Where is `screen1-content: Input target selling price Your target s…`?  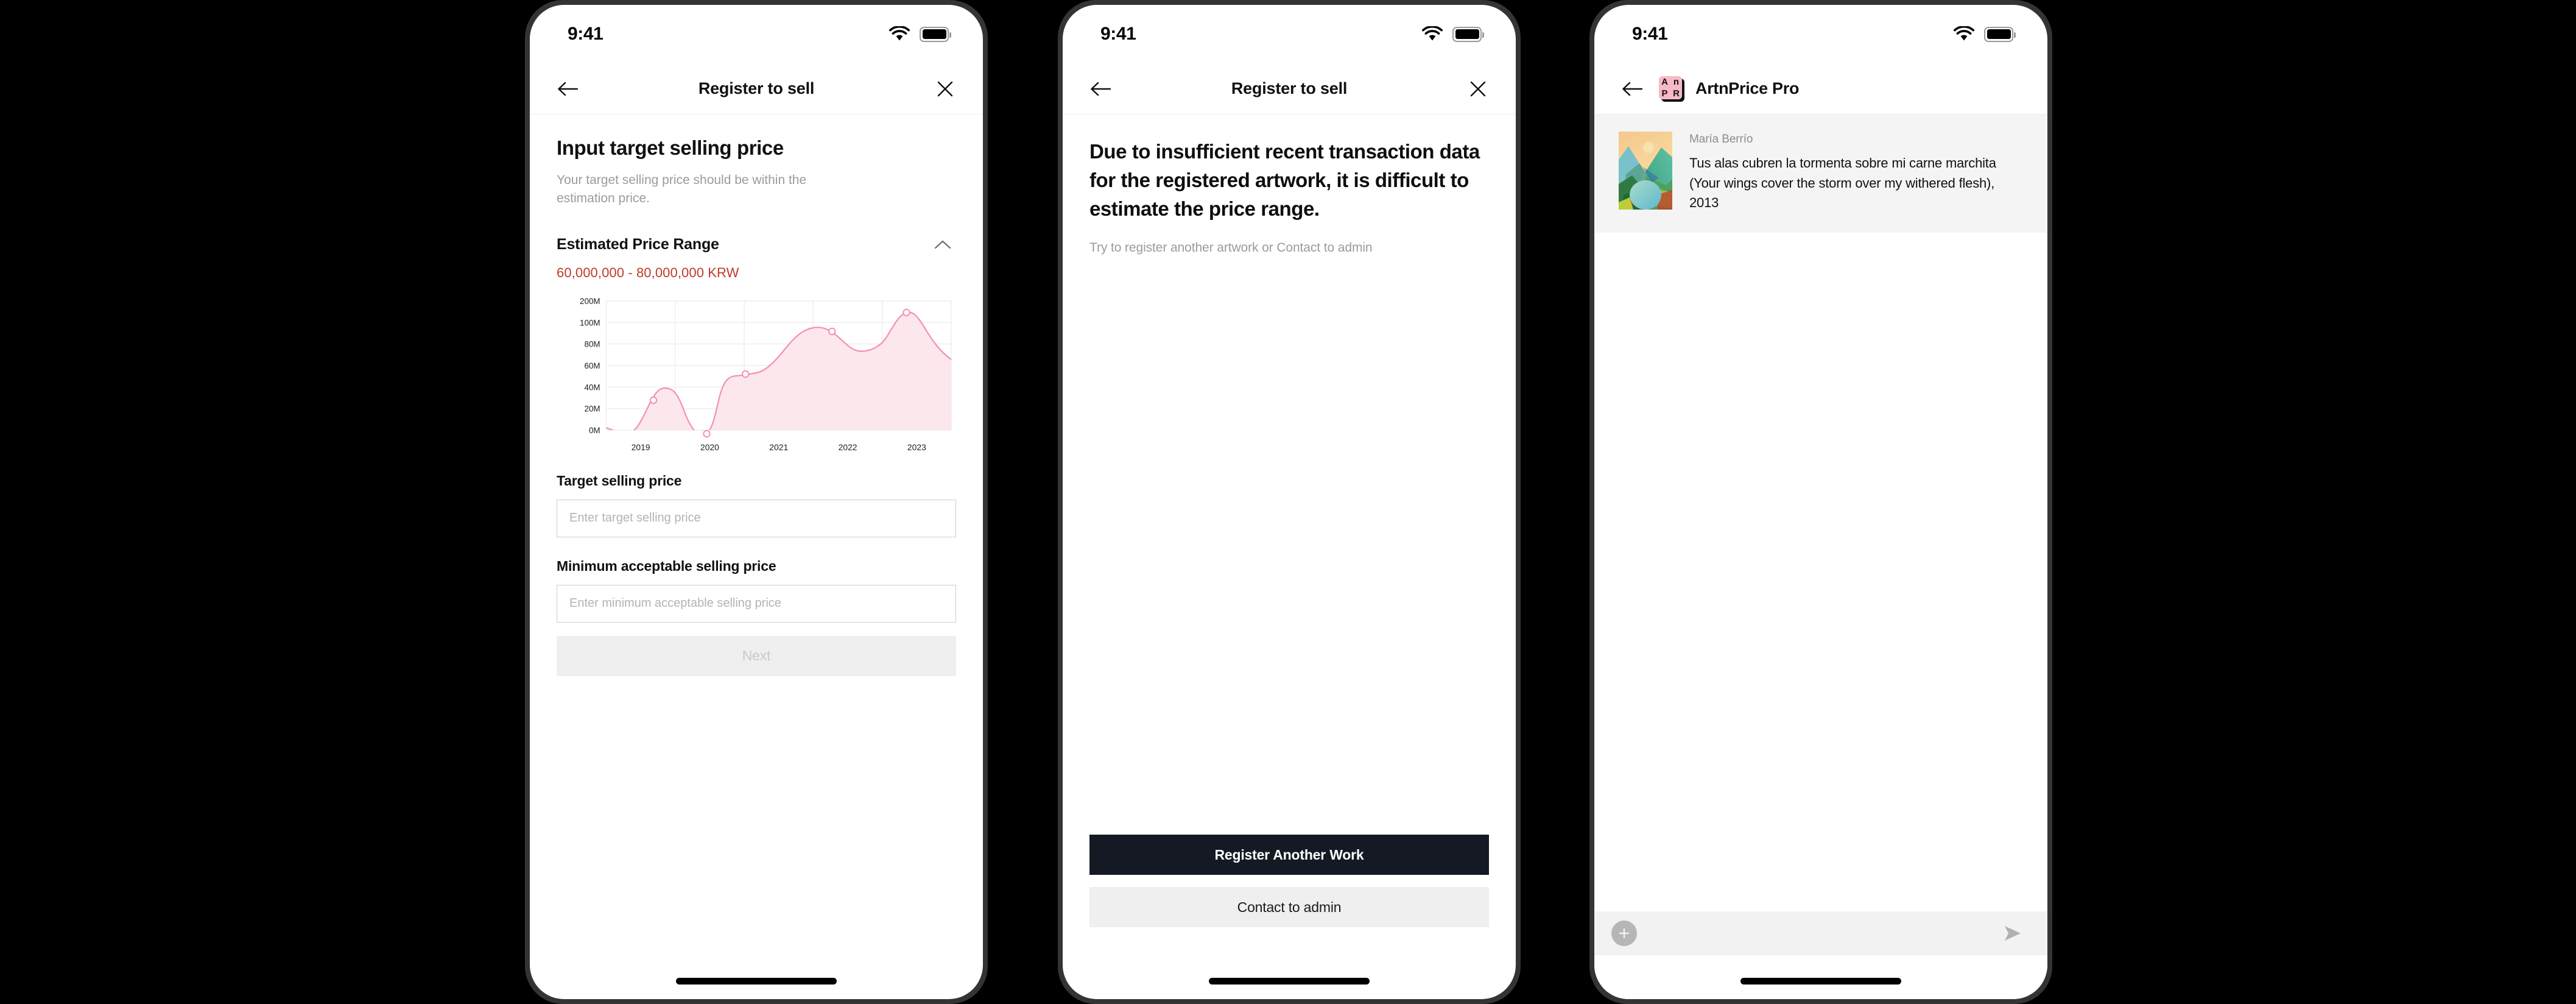 screen1-content: Input target selling price Your target s… is located at coordinates (756, 395).